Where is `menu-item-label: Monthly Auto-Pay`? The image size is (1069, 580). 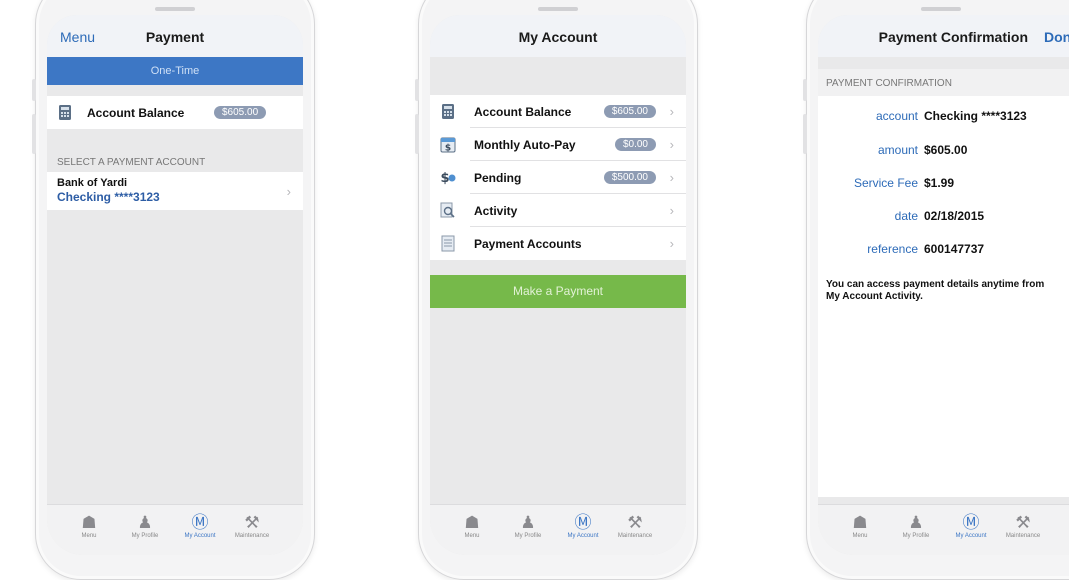 menu-item-label: Monthly Auto-Pay is located at coordinates (525, 145).